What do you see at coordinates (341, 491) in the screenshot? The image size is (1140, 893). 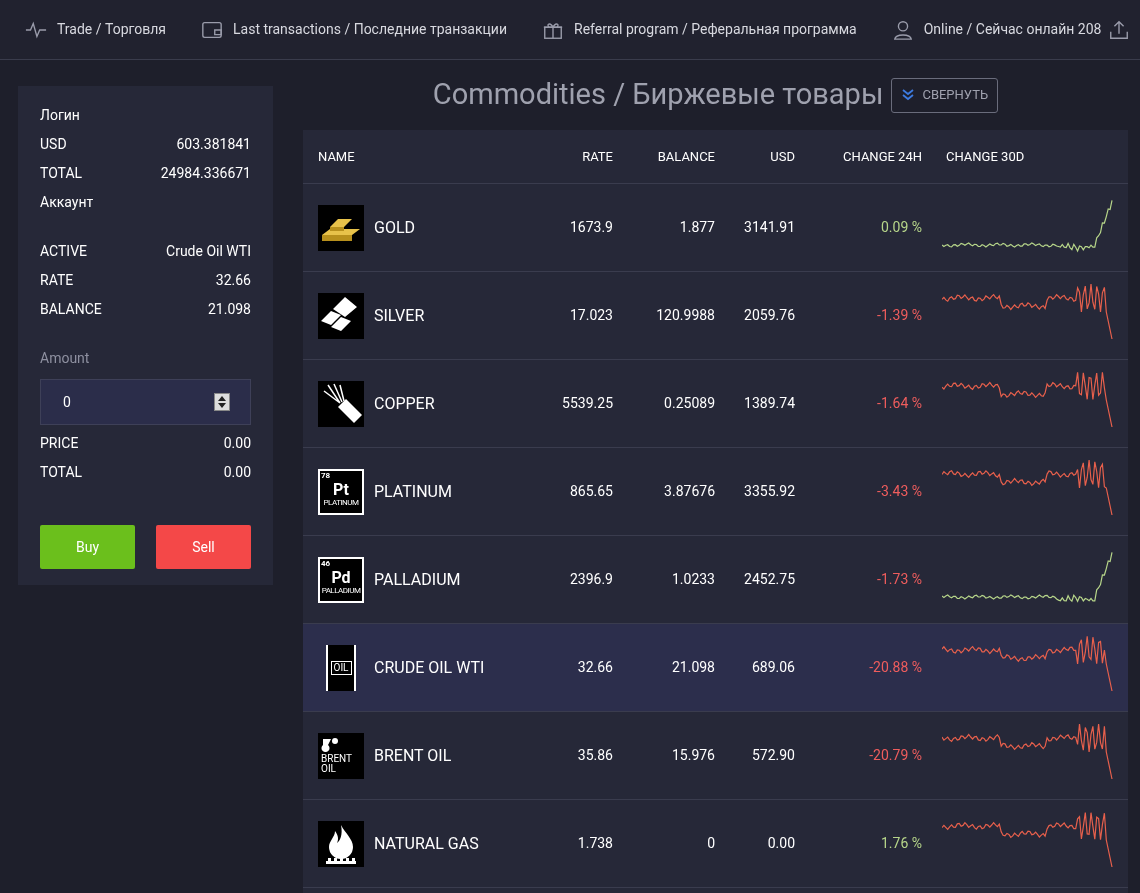 I see `element-tile-icon: 78 Pt PLATINUM` at bounding box center [341, 491].